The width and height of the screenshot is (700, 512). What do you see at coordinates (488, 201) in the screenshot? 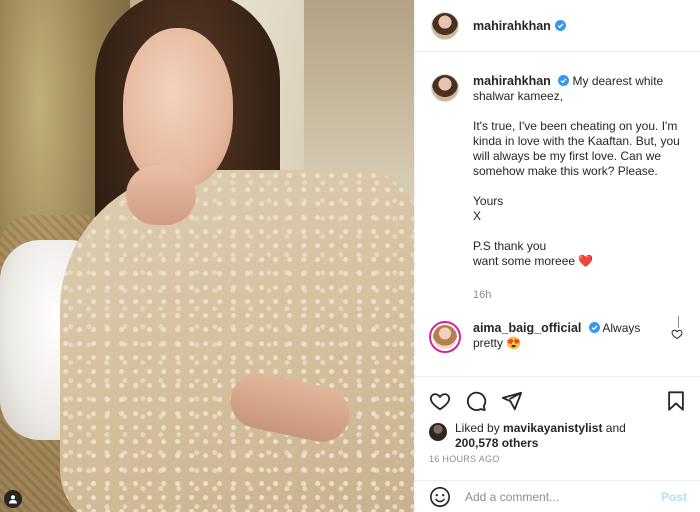
I see `caption-yours: Yours` at bounding box center [488, 201].